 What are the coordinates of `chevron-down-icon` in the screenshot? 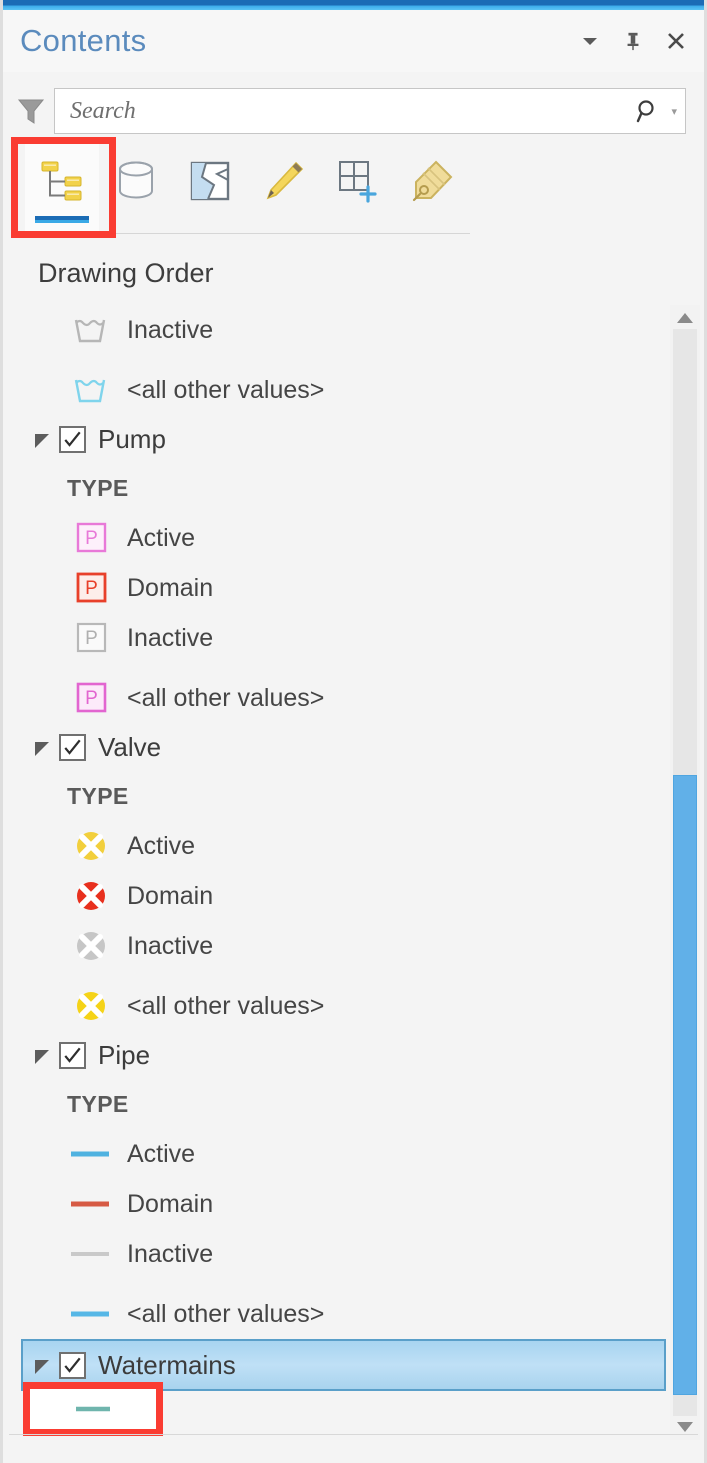 It's located at (590, 41).